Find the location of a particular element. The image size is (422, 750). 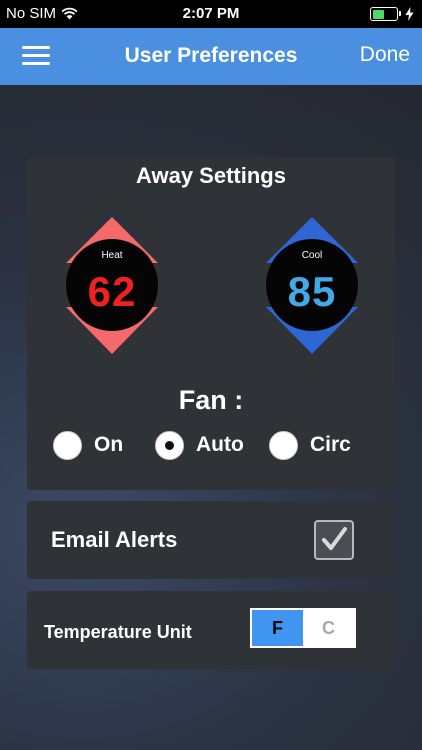

heat-setpoint-dial: Heat 62 is located at coordinates (112, 287).